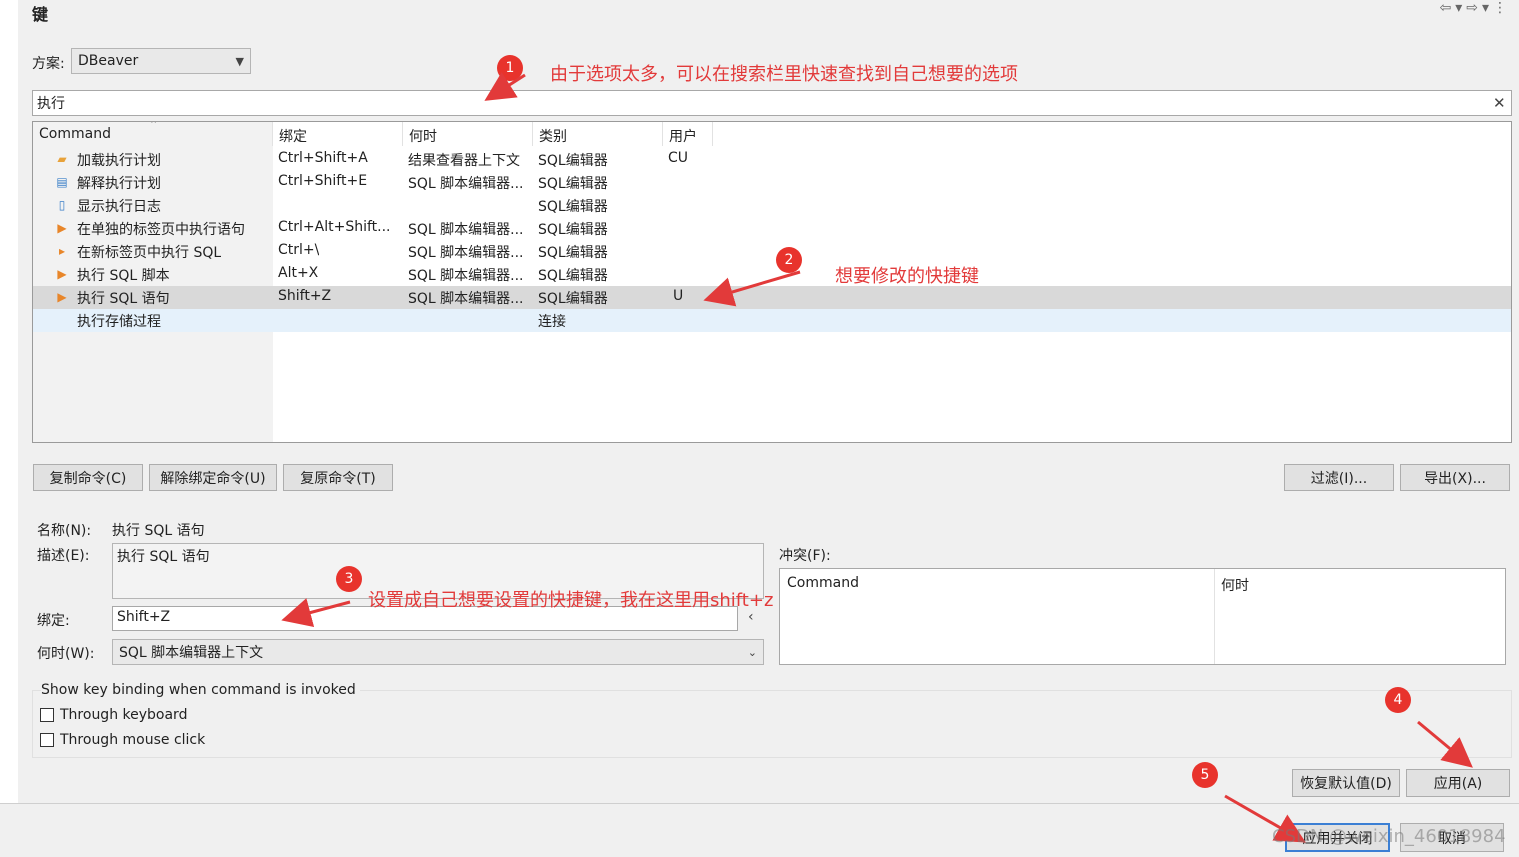 This screenshot has width=1519, height=857. Describe the element at coordinates (161, 61) in the screenshot. I see `scheme-select: DBeaver ▼` at that location.